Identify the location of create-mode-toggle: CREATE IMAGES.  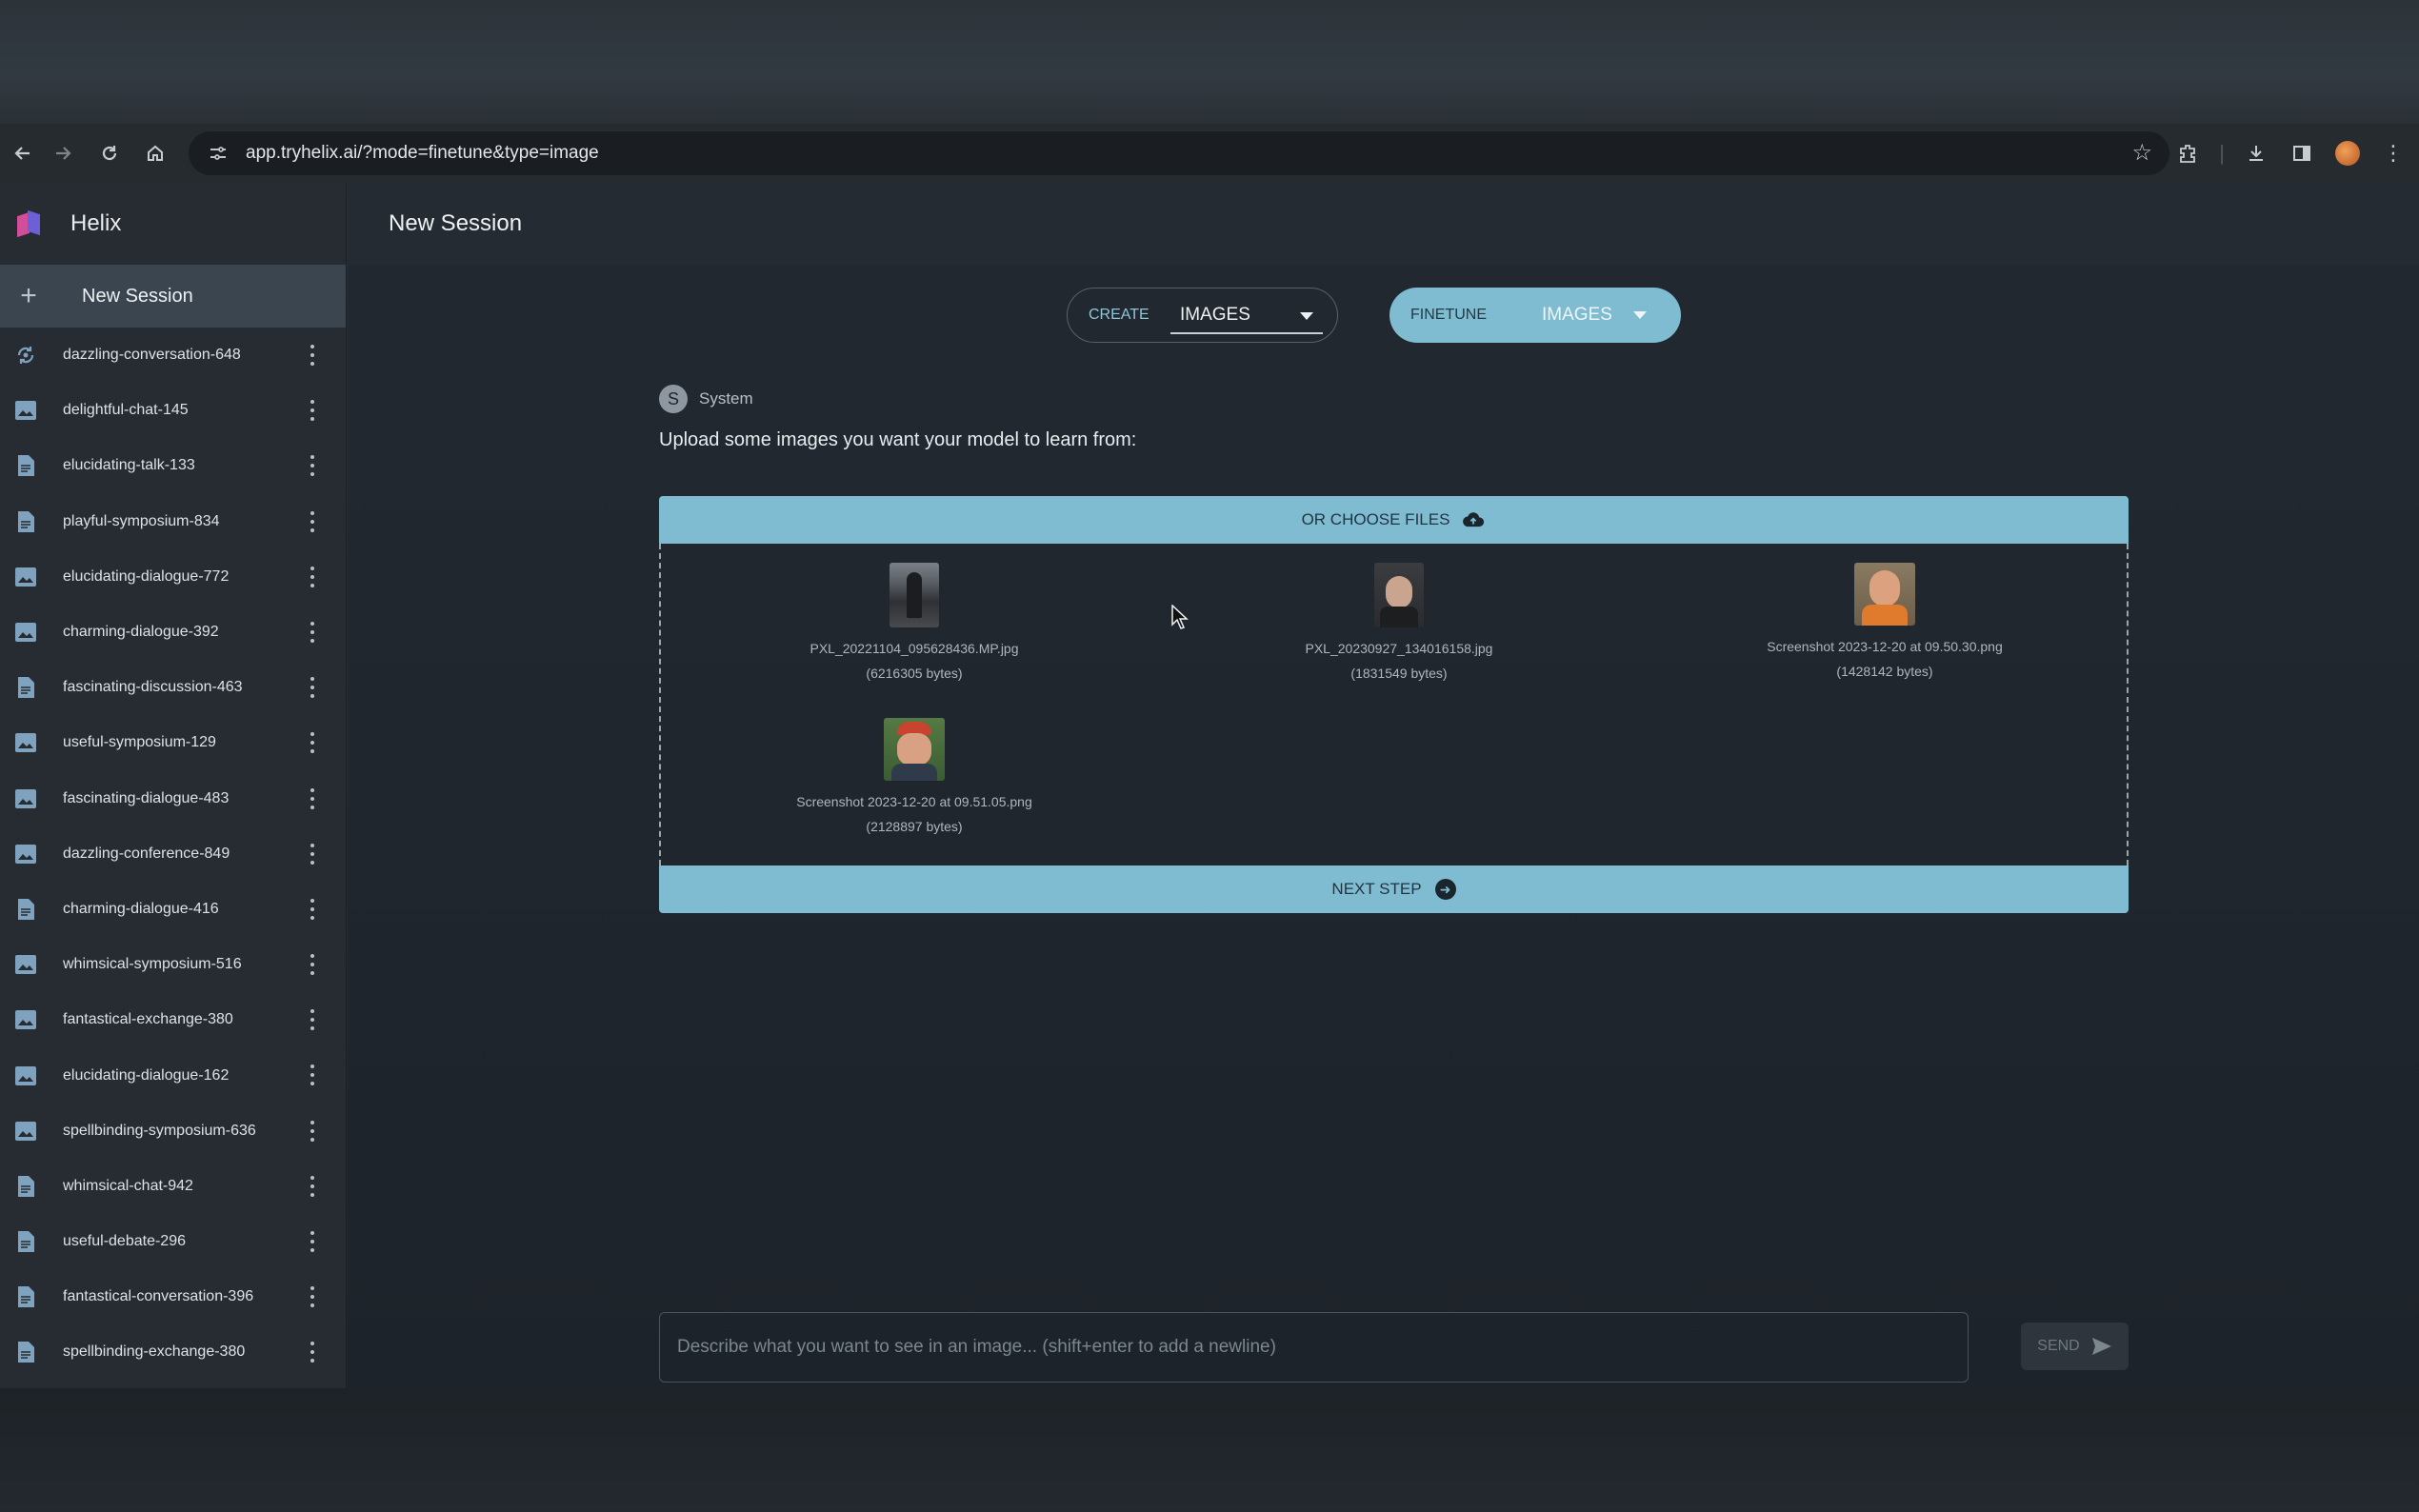
(1202, 315).